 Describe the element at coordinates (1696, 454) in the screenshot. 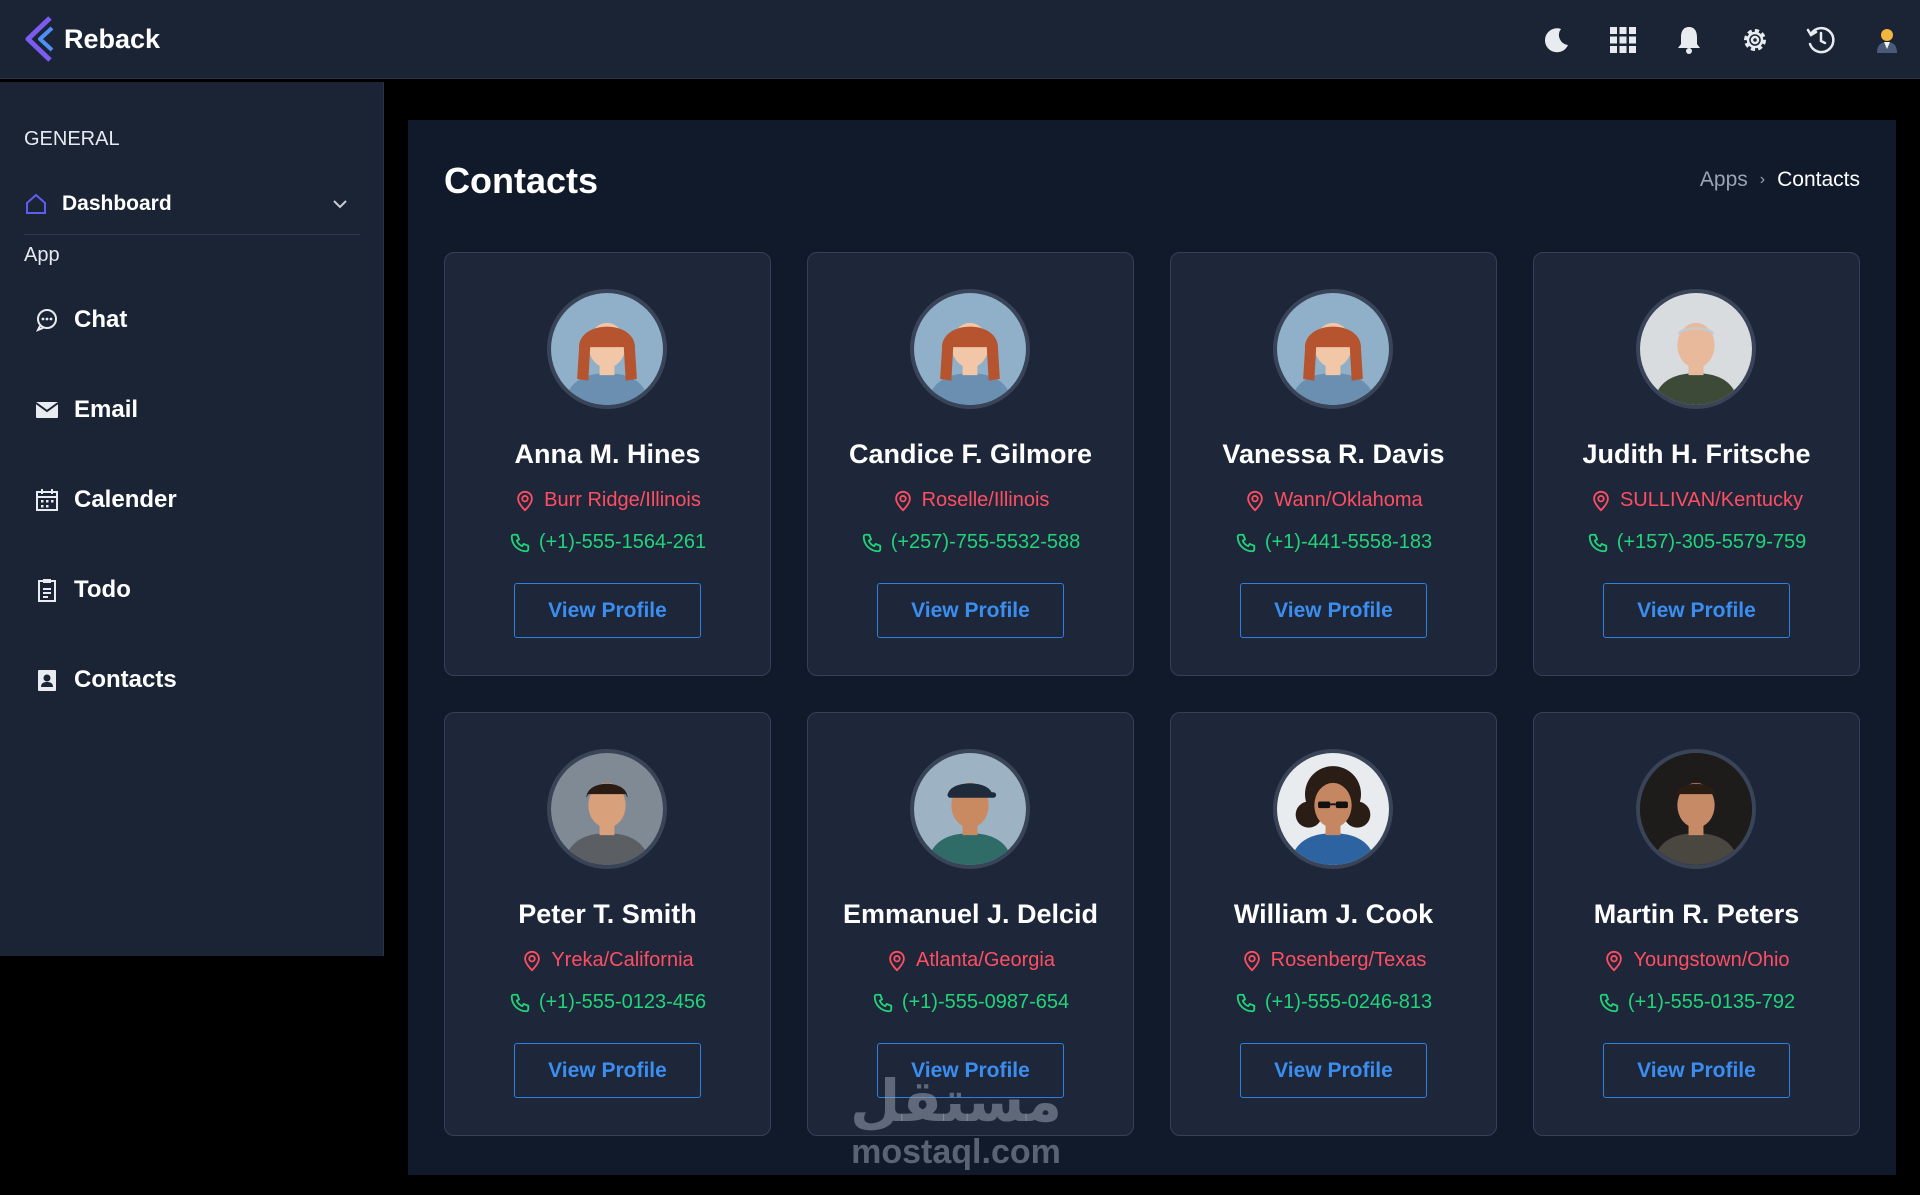

I see `contact-name: Judith H. Fritsche` at that location.